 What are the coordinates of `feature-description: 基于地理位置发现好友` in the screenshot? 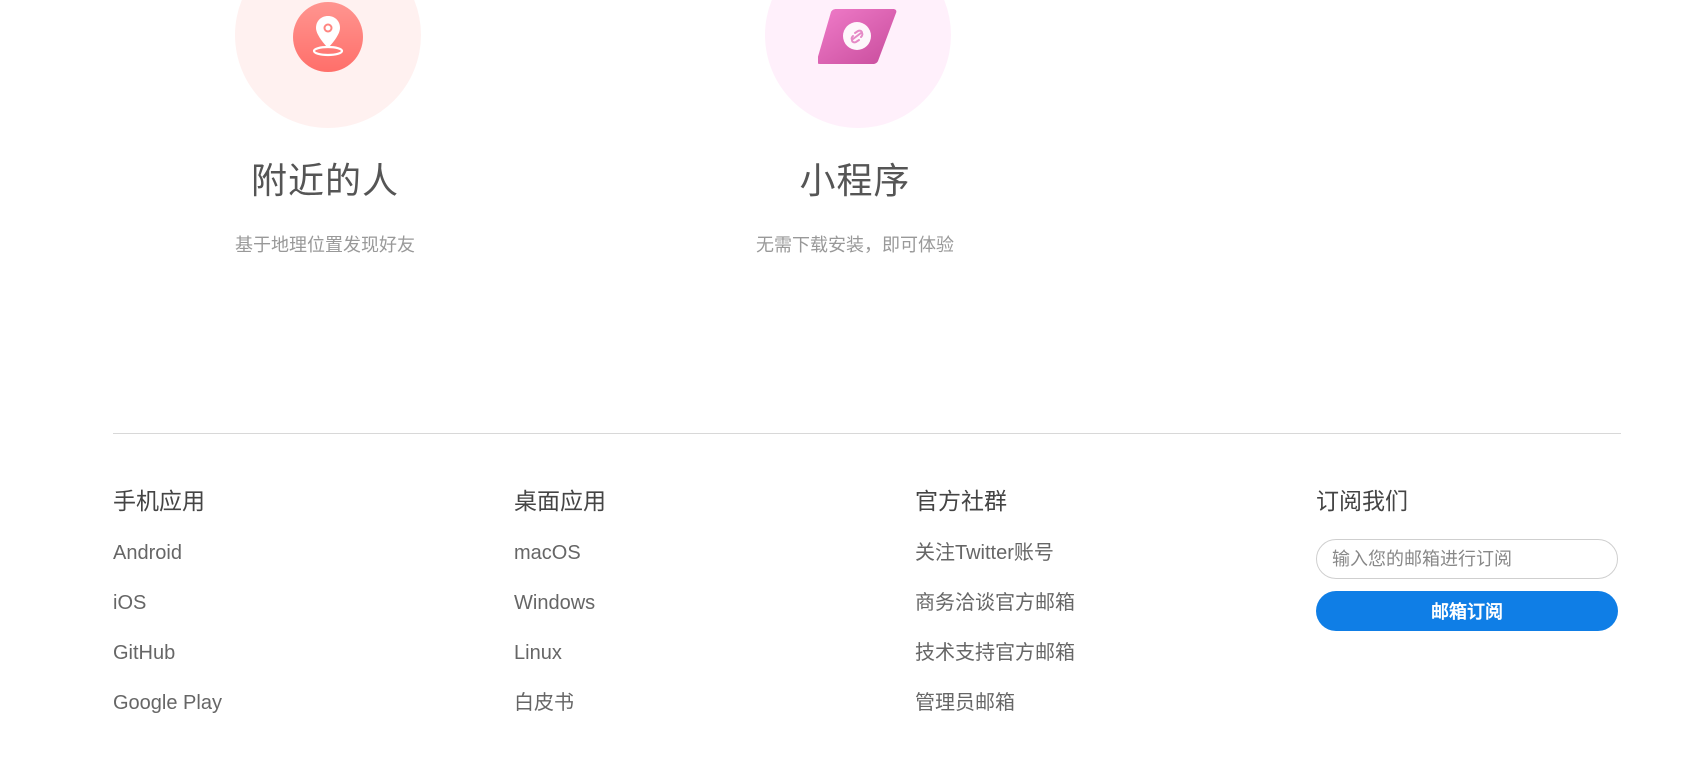 It's located at (325, 245).